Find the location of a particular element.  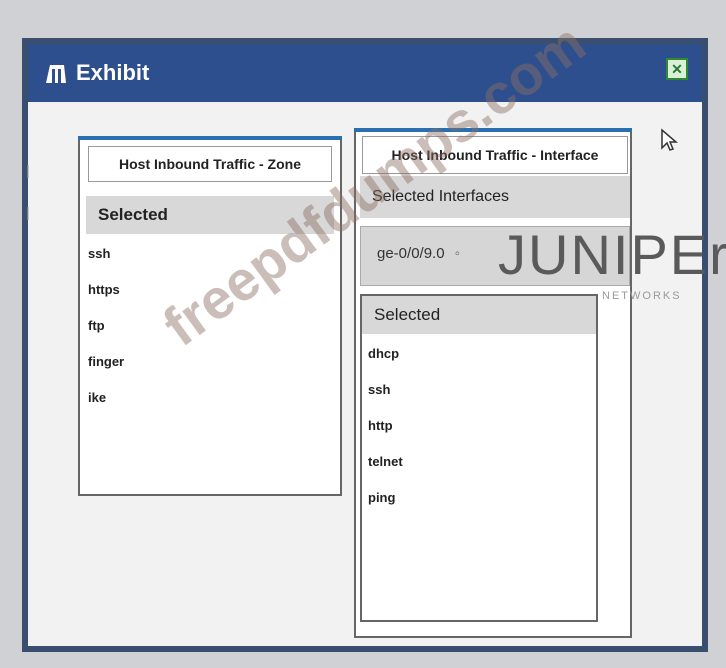

dropdown-icon: ◦ is located at coordinates (457, 253).